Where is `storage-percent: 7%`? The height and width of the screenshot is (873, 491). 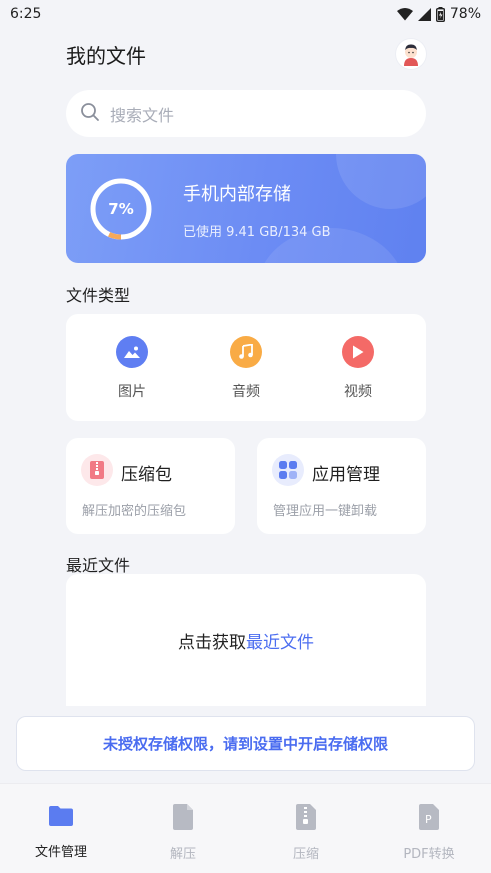
storage-percent: 7% is located at coordinates (121, 209).